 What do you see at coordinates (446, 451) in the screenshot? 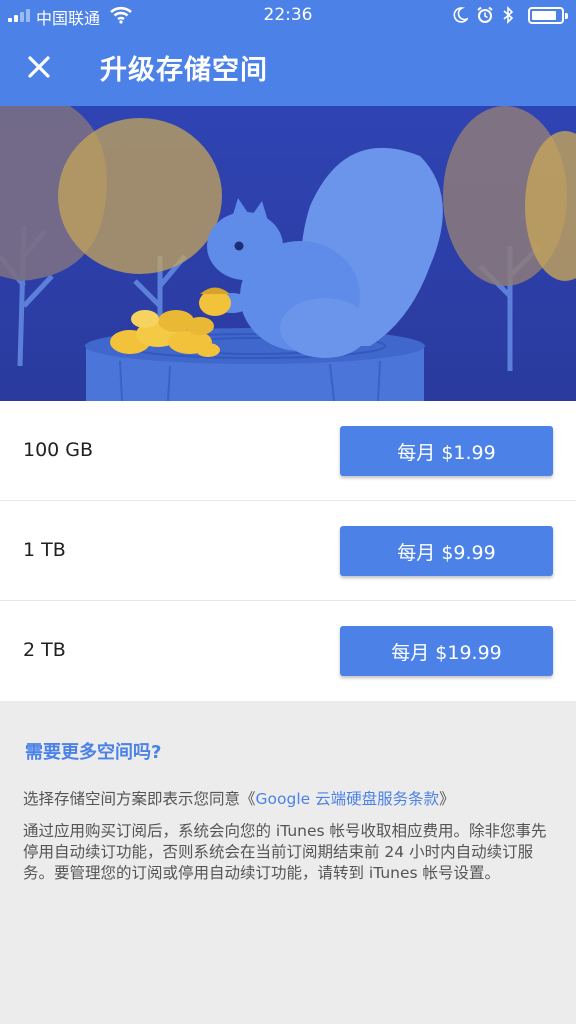
I see `buy-100gb-button: 每月 $1.99` at bounding box center [446, 451].